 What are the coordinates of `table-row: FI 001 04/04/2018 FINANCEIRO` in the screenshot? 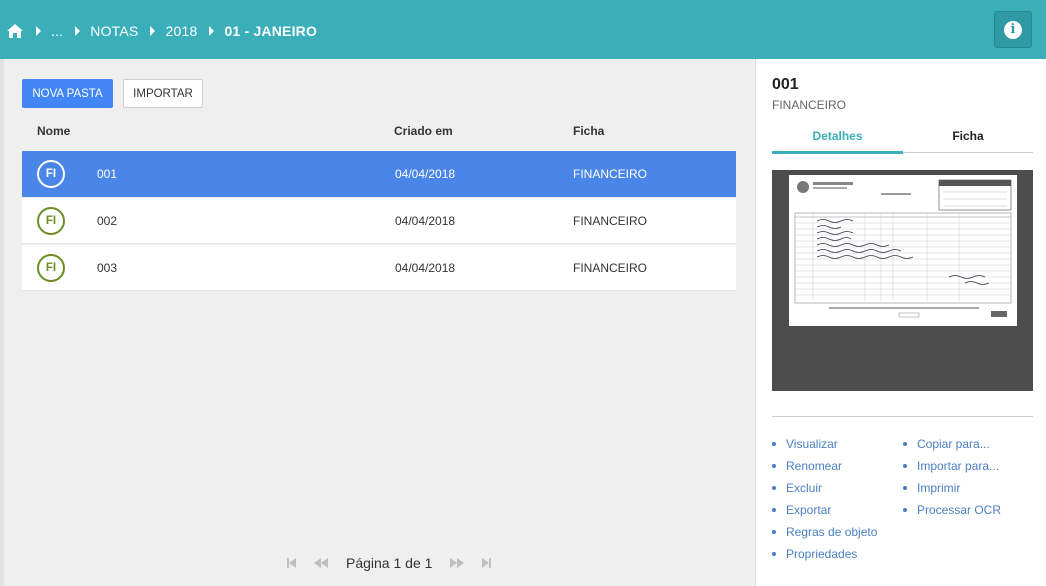 It's located at (379, 174).